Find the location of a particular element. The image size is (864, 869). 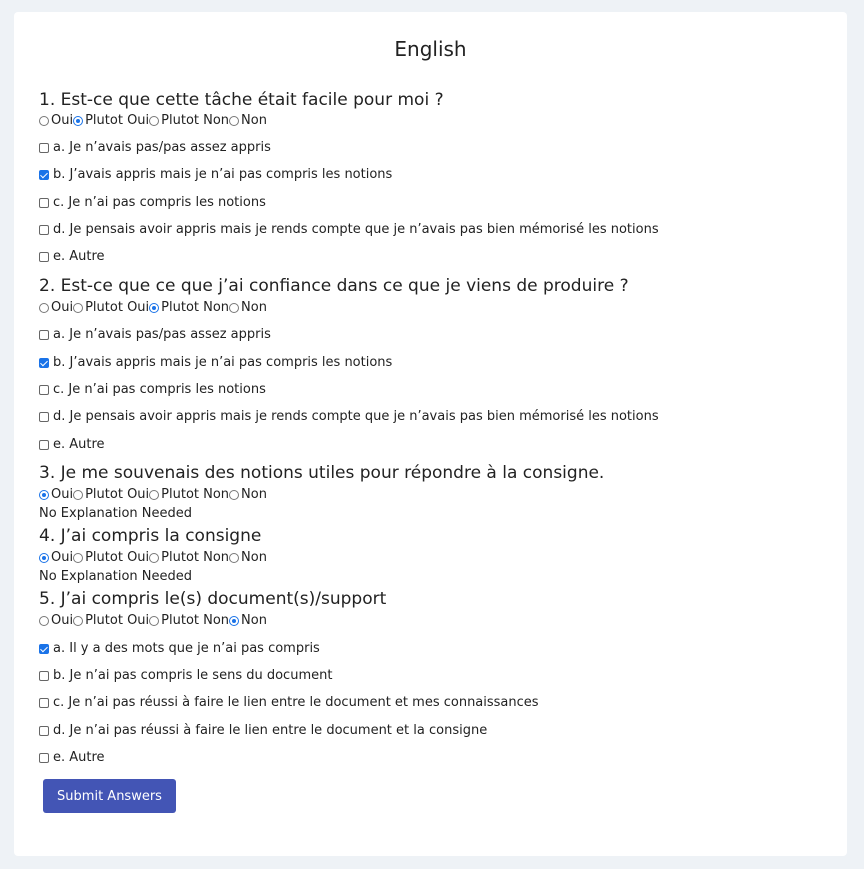

q3-label-non: Non is located at coordinates (254, 494).